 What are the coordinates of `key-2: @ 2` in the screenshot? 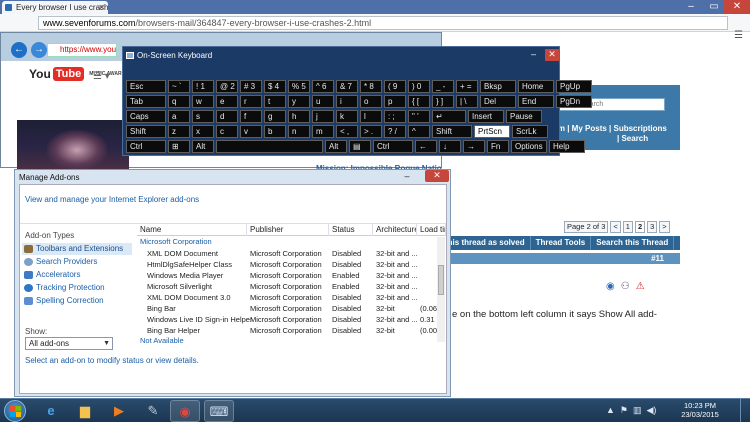 It's located at (227, 86).